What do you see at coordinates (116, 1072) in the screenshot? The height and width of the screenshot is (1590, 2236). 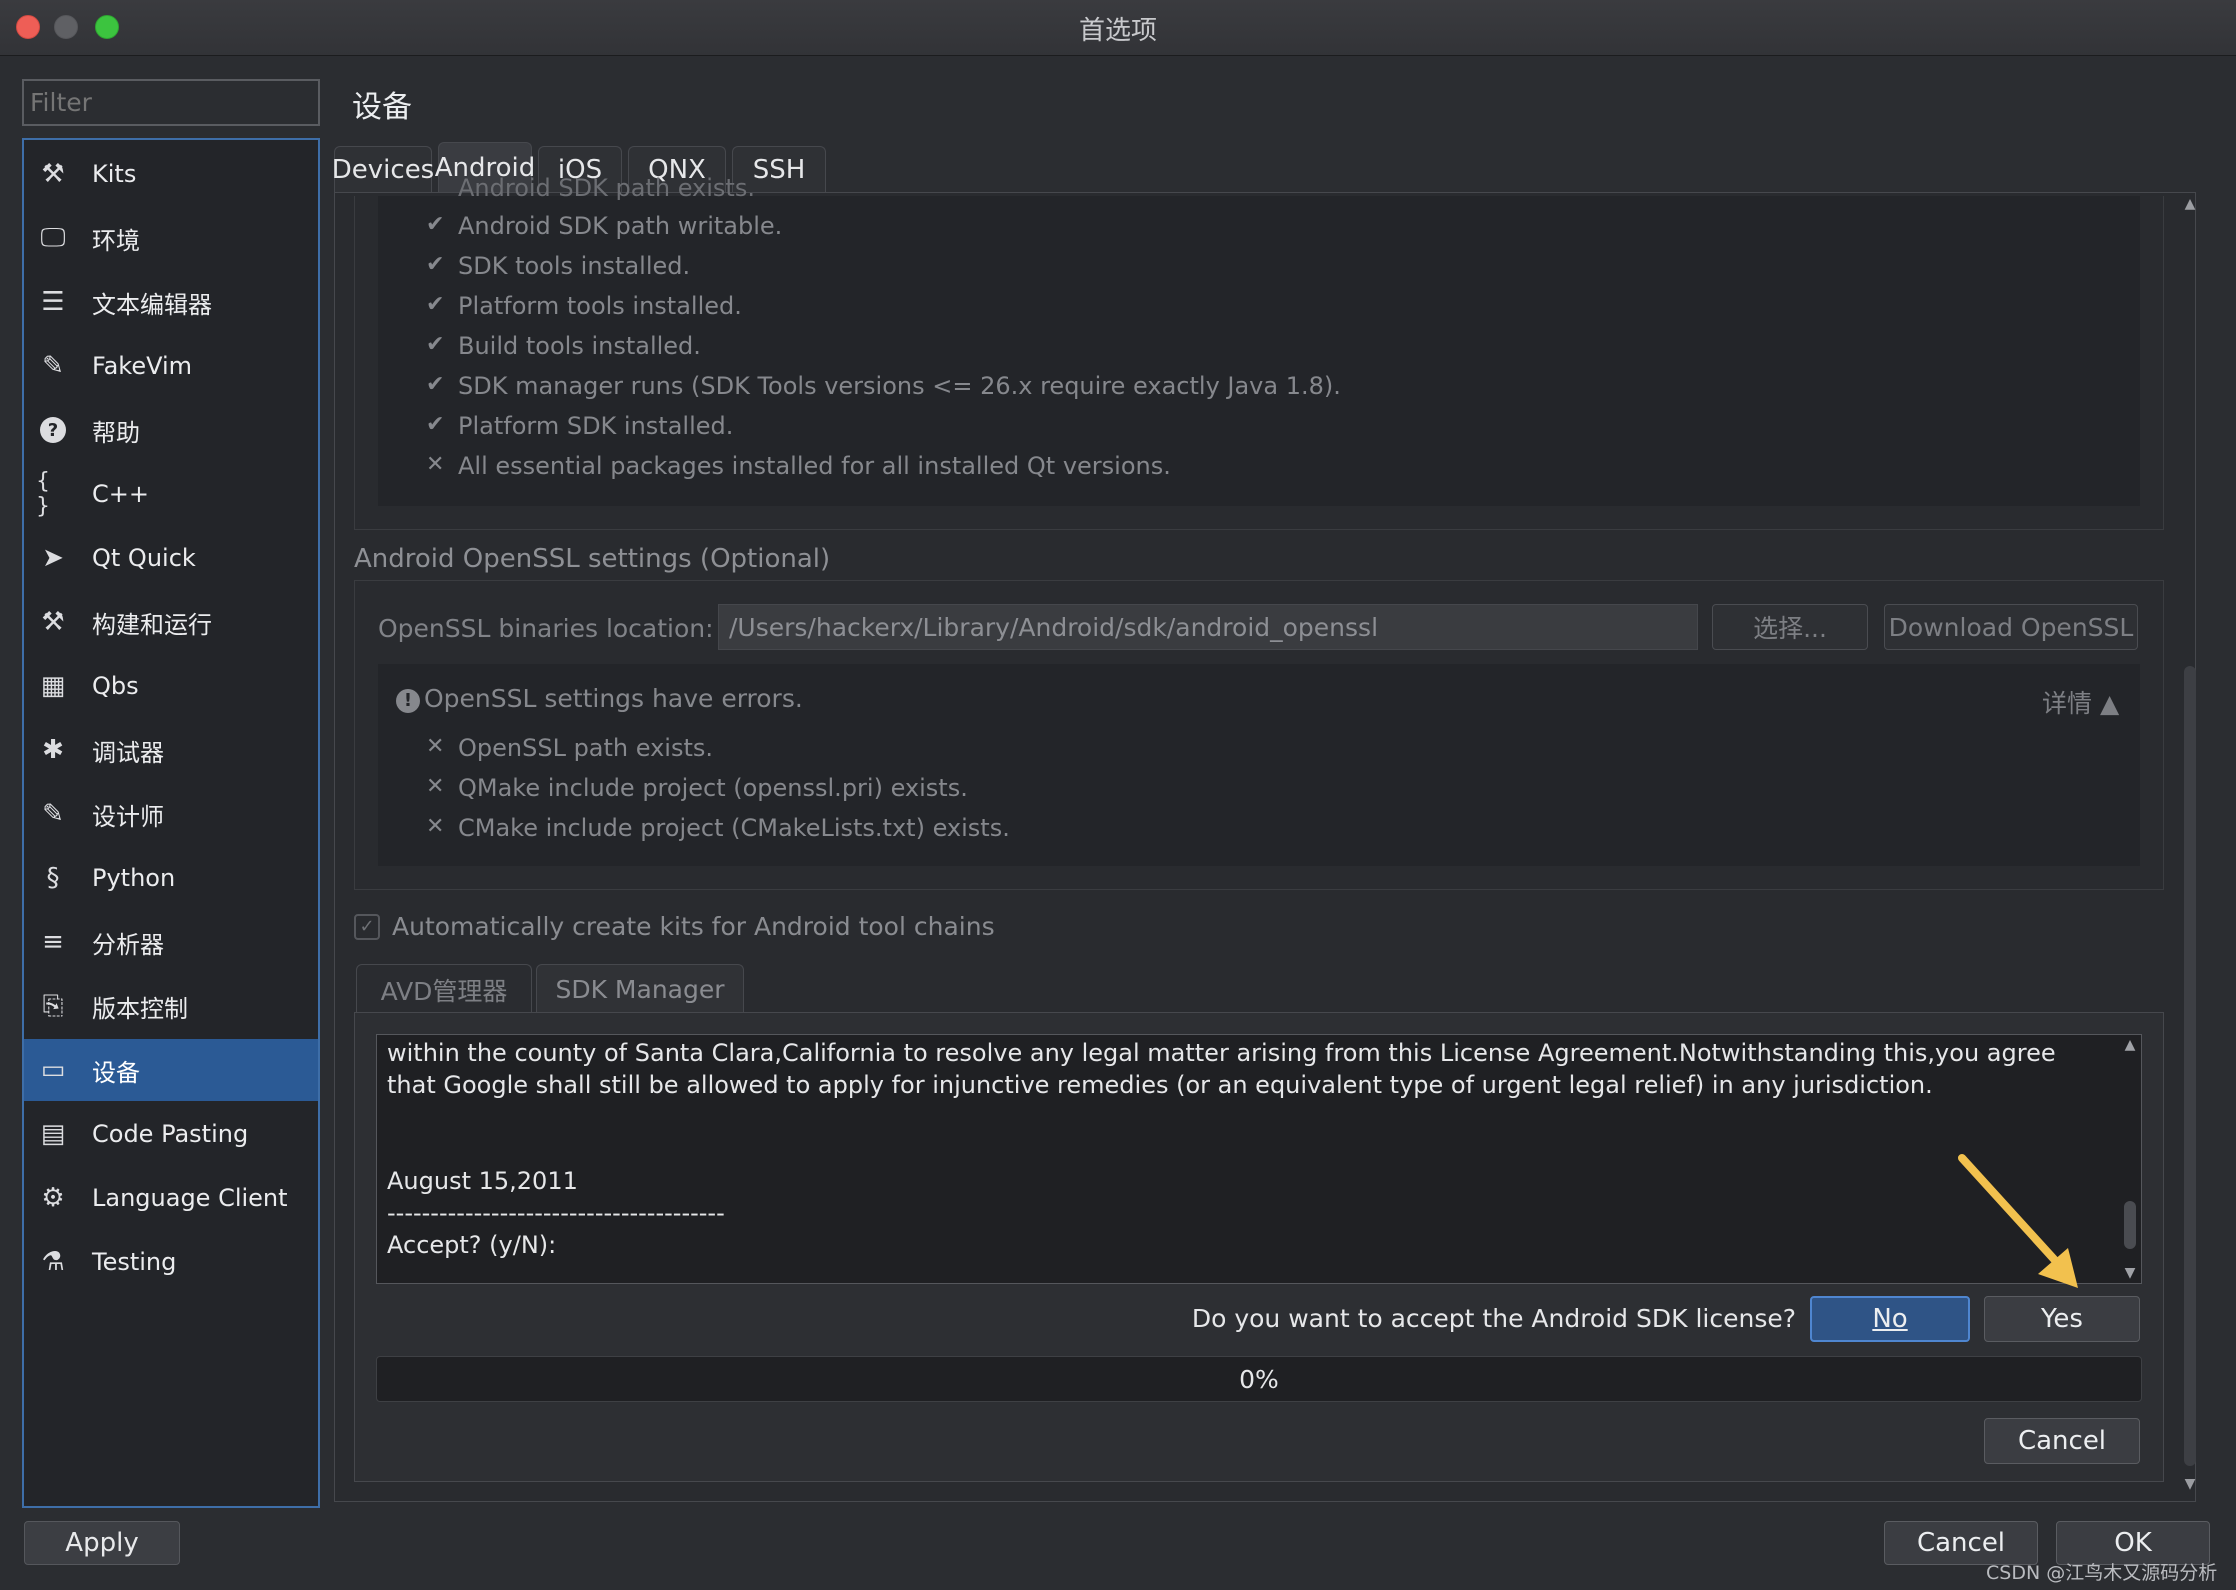 I see `category-label: 设备` at bounding box center [116, 1072].